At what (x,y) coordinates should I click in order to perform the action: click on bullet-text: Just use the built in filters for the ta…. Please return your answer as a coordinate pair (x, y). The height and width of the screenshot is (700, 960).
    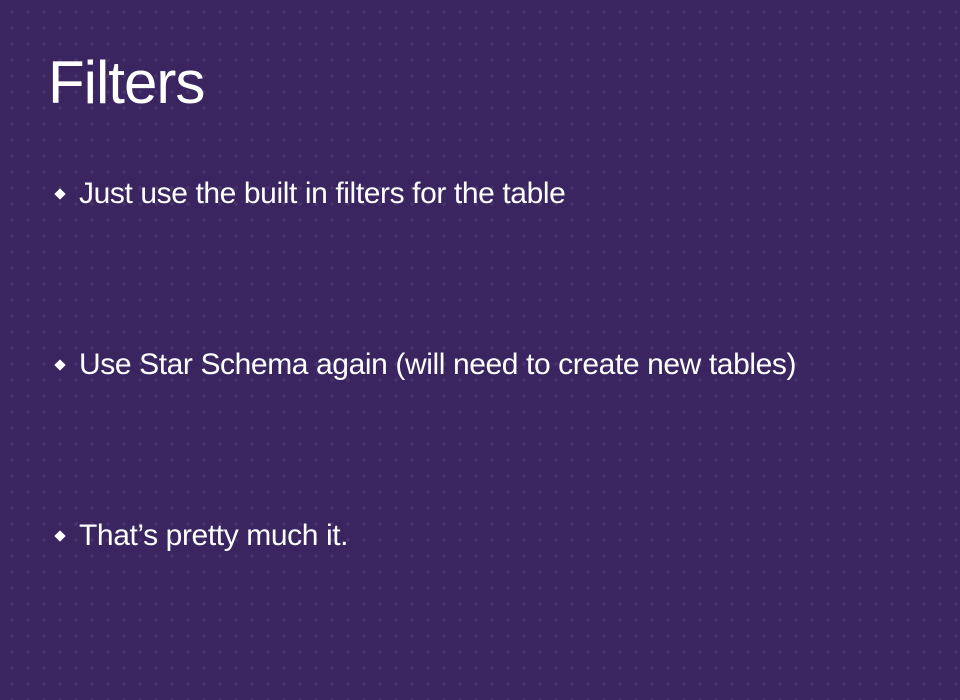
    Looking at the image, I should click on (322, 193).